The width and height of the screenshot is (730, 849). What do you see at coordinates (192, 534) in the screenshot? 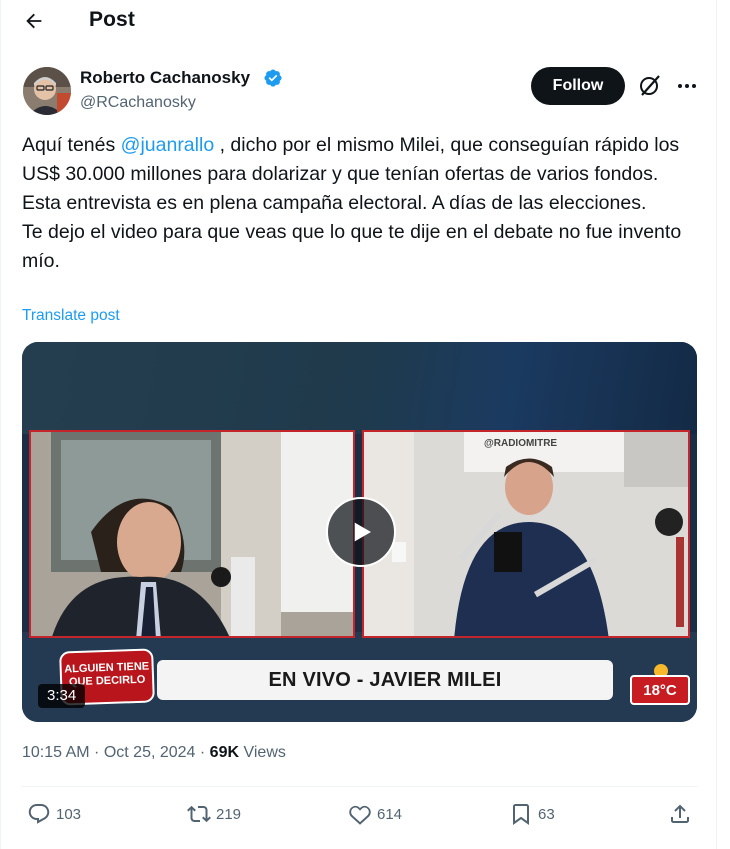
I see `video-panel-left` at bounding box center [192, 534].